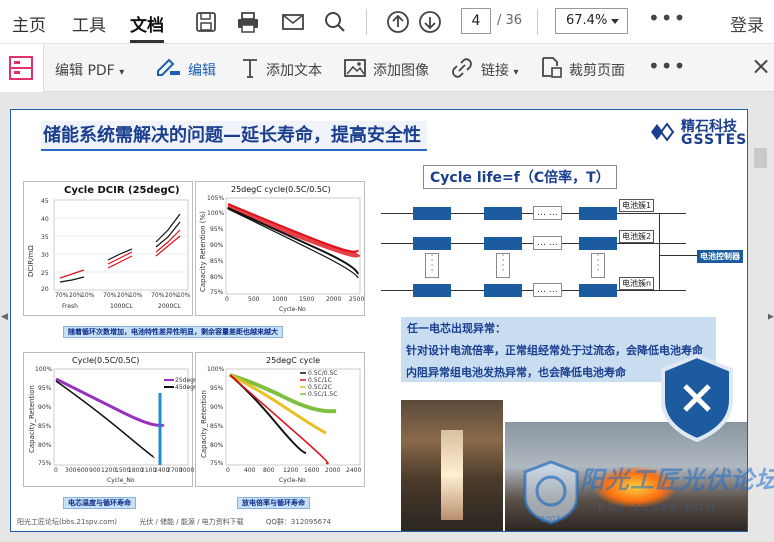 The image size is (774, 542). I want to click on login-button: 登录, so click(747, 23).